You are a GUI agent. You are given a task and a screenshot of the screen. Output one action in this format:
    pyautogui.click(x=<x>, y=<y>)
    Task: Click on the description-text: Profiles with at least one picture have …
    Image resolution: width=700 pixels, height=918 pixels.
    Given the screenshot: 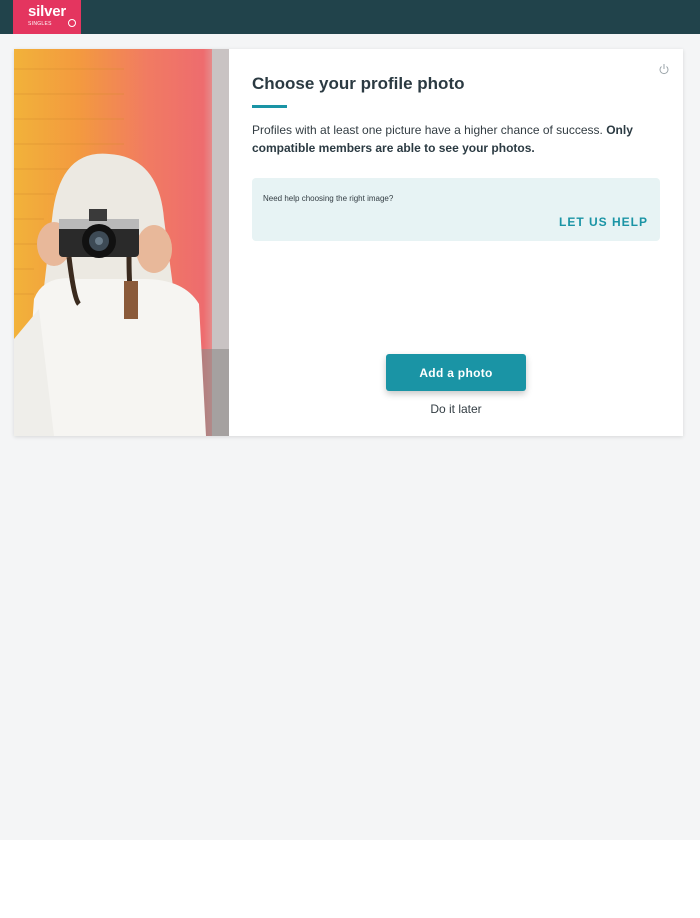 What is the action you would take?
    pyautogui.click(x=429, y=130)
    